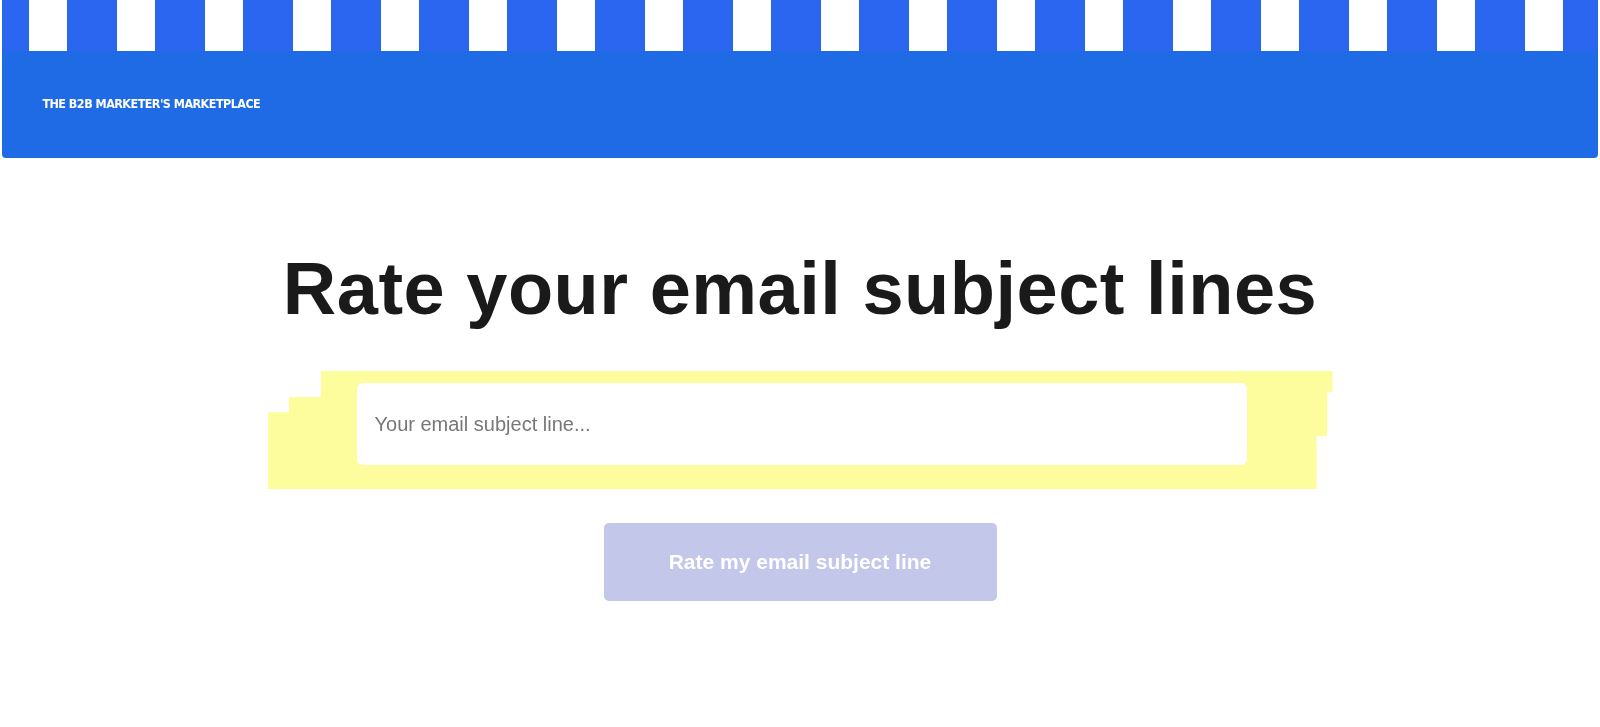 The height and width of the screenshot is (727, 1600). What do you see at coordinates (800, 288) in the screenshot?
I see `page-heading: Rate your email subject lines` at bounding box center [800, 288].